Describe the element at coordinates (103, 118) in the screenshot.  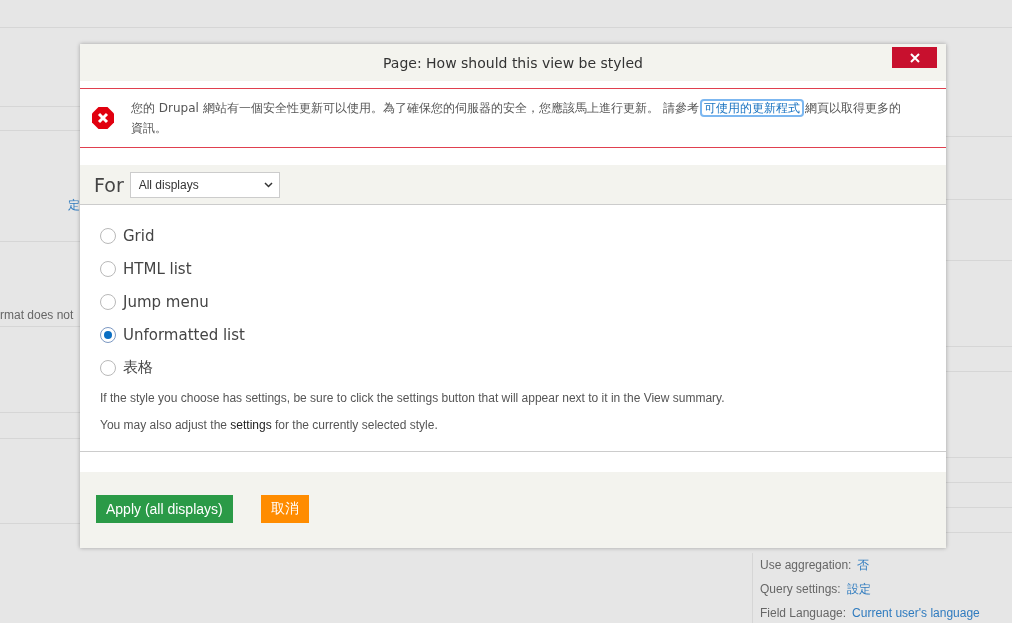
I see `error-icon` at that location.